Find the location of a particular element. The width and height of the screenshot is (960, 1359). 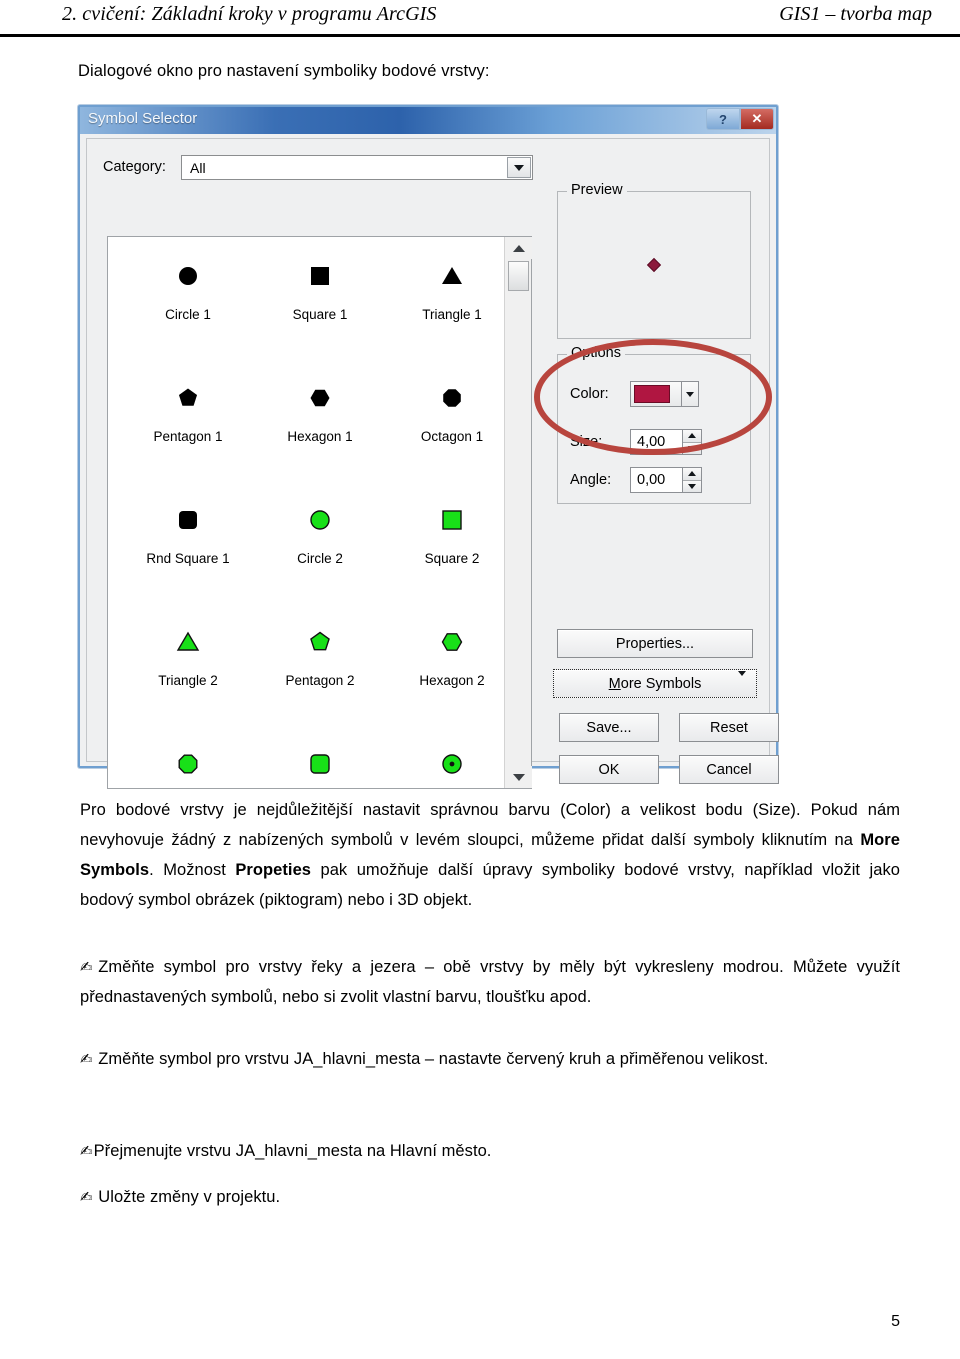

reset-button: Reset is located at coordinates (729, 727).